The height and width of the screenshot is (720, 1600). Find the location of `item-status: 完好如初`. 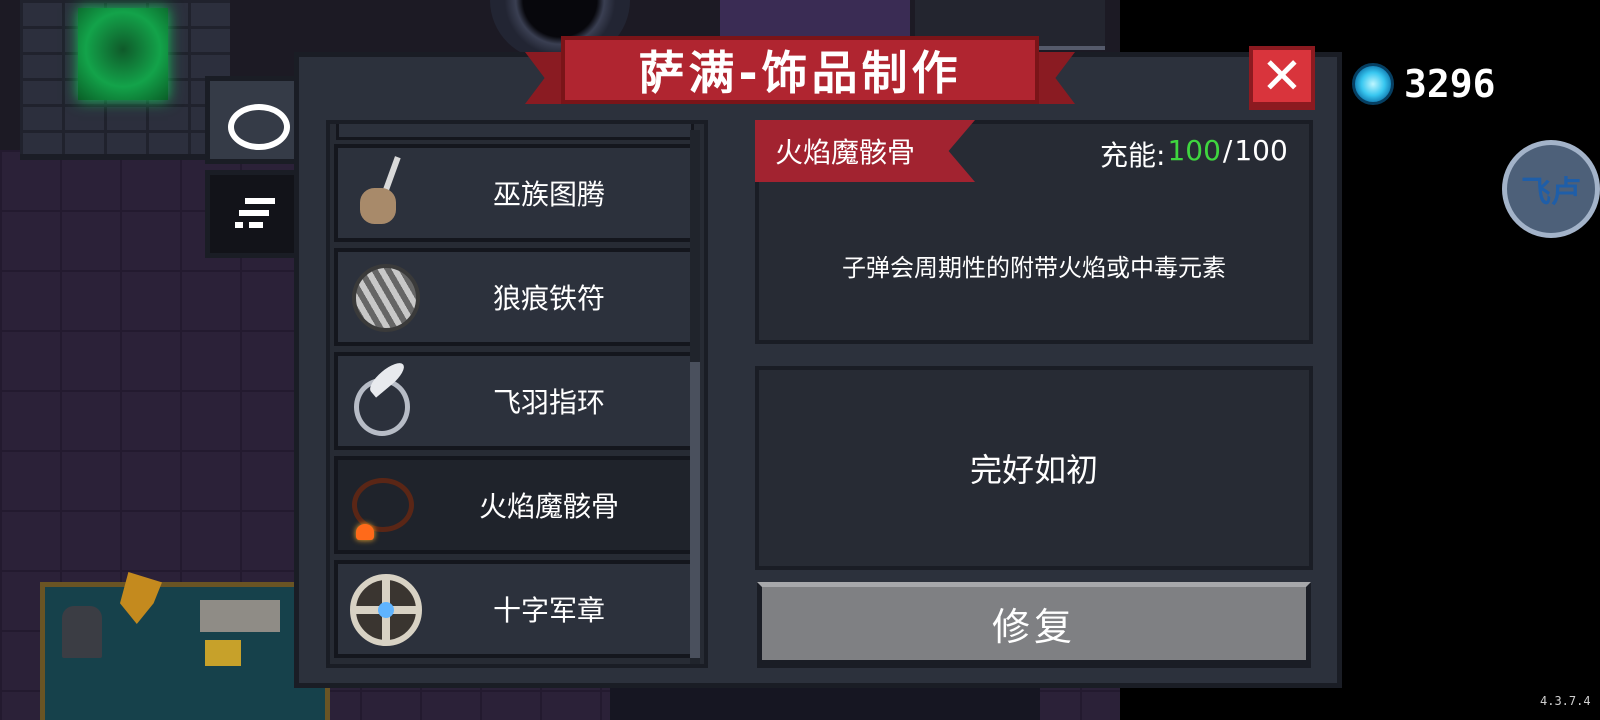

item-status: 完好如初 is located at coordinates (1033, 470).